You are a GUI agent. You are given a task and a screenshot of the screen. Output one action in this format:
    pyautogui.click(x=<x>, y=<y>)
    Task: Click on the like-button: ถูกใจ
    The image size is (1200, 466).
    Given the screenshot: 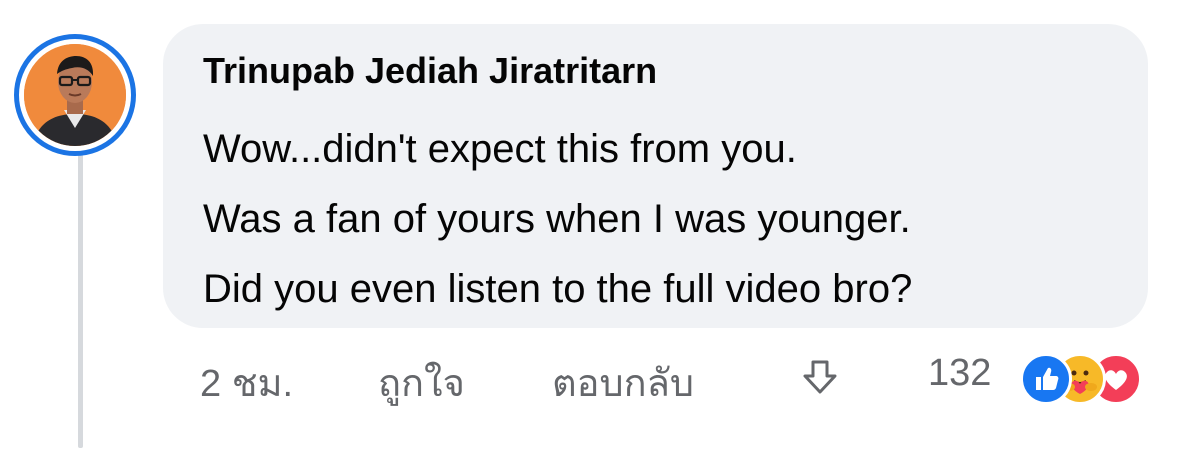 What is the action you would take?
    pyautogui.click(x=421, y=382)
    